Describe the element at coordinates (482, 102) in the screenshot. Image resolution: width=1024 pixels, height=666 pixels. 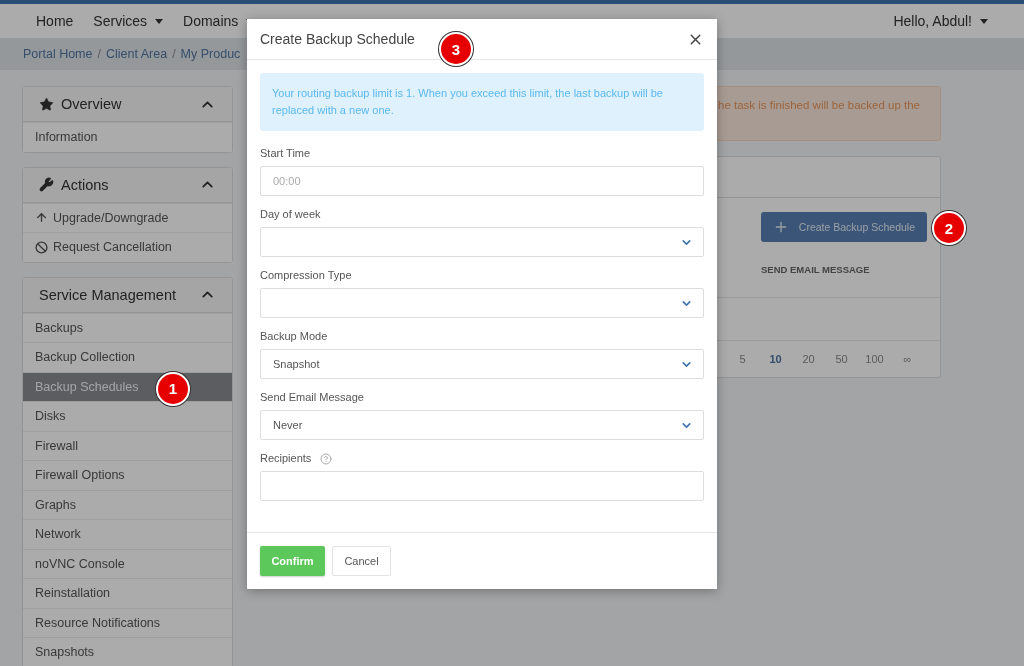
I see `info-alert: Your routing backup limit is 1. When you exceed this limit, the last backup will be replaced with a new one.` at that location.